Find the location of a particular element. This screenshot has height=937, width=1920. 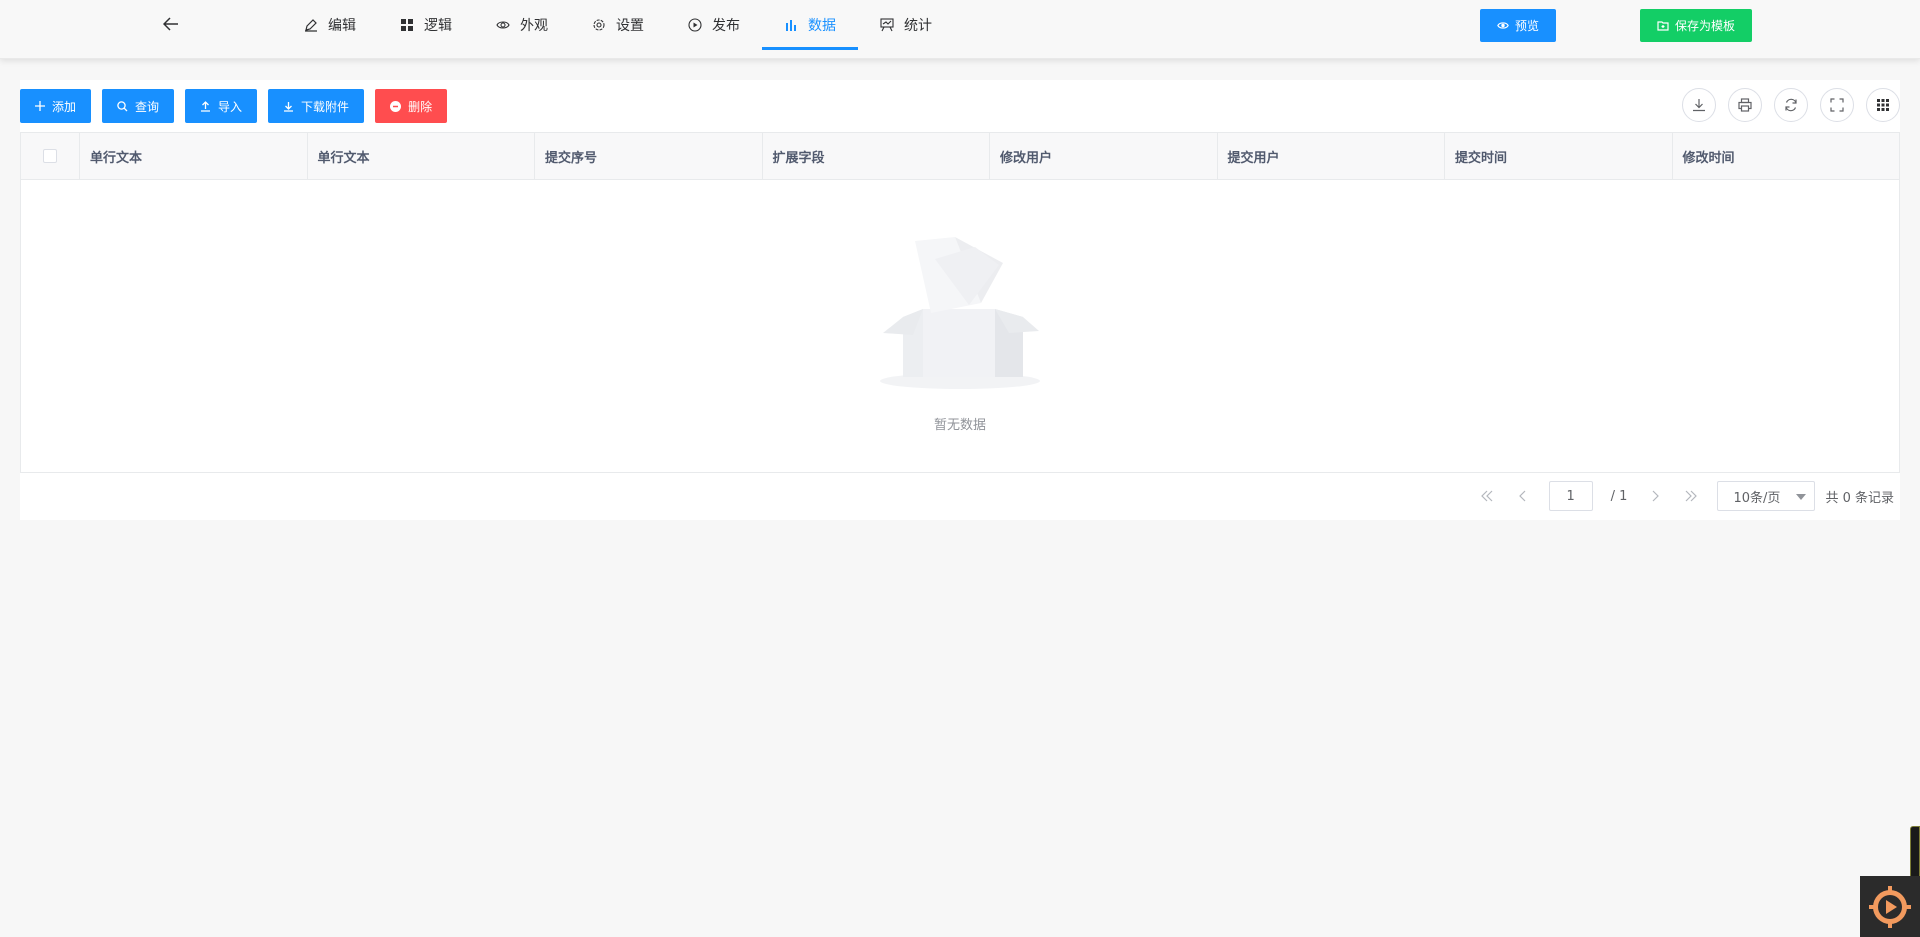

refresh-button is located at coordinates (1791, 105).